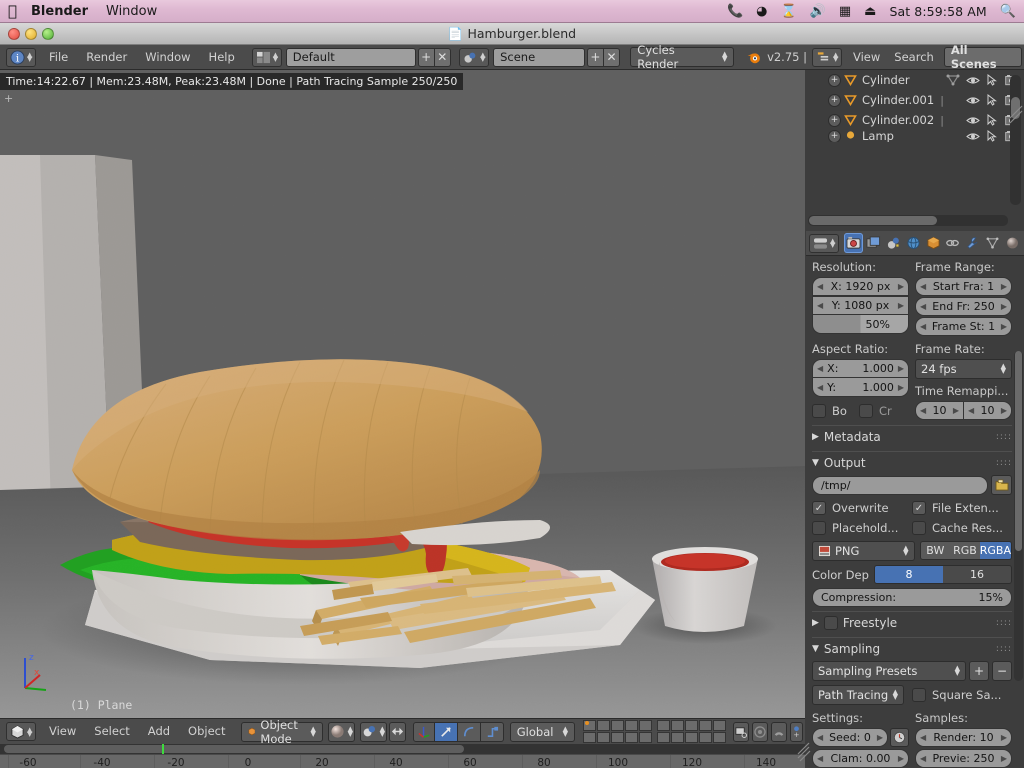  Describe the element at coordinates (469, 731) in the screenshot. I see `rotate-manipulator-button` at that location.